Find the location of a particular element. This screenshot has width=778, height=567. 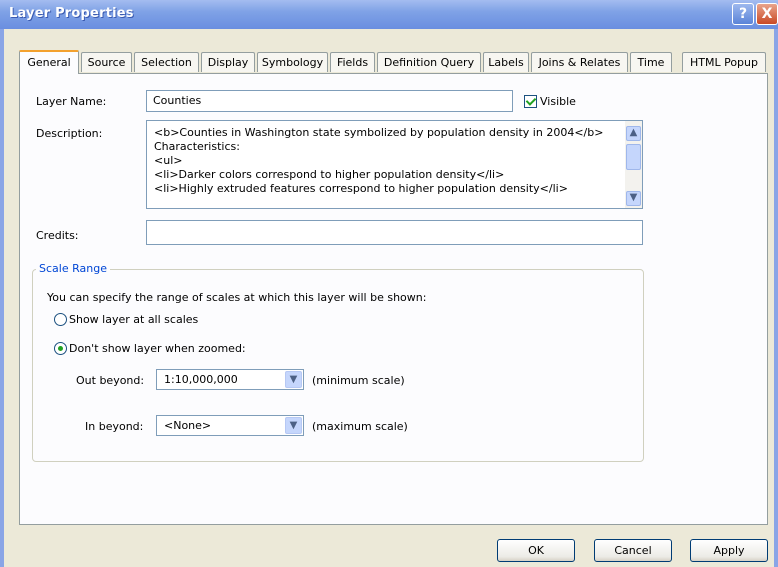

window-frame-right is located at coordinates (776, 298).